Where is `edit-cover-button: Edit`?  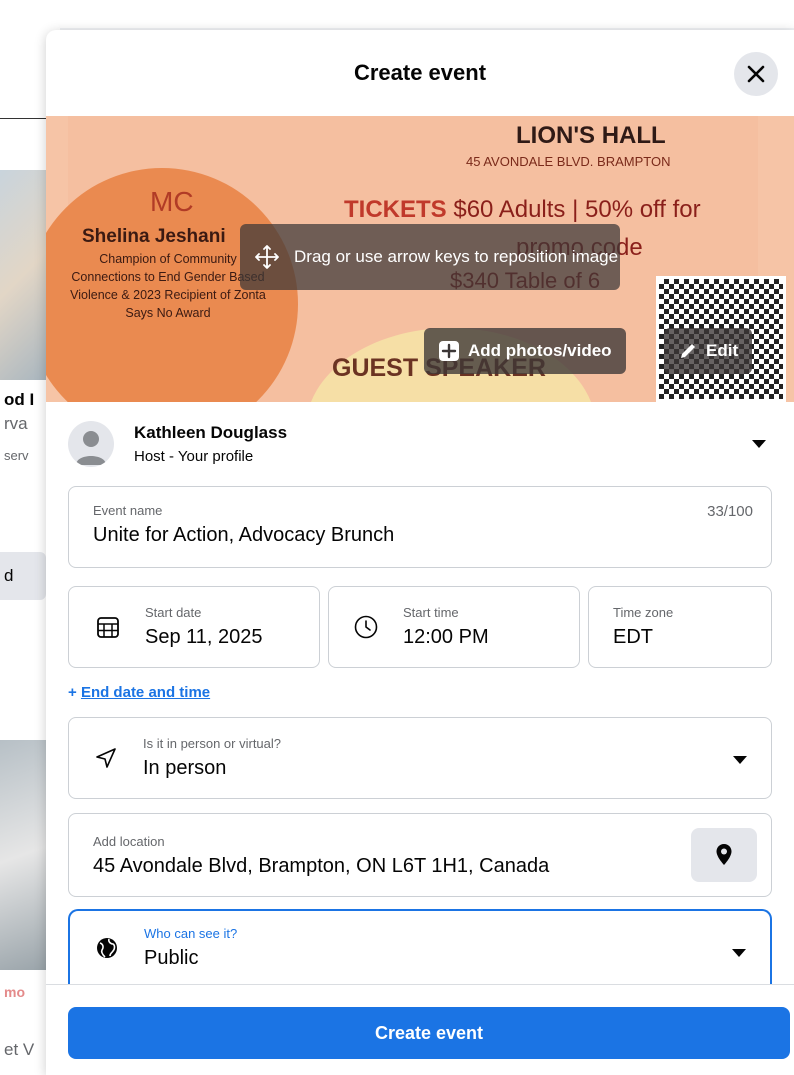
edit-cover-button: Edit is located at coordinates (708, 351).